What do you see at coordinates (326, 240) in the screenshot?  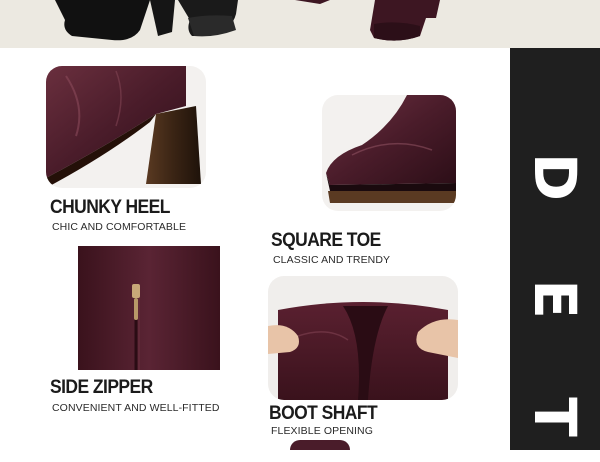 I see `square-toe-title: SQUARE TOE` at bounding box center [326, 240].